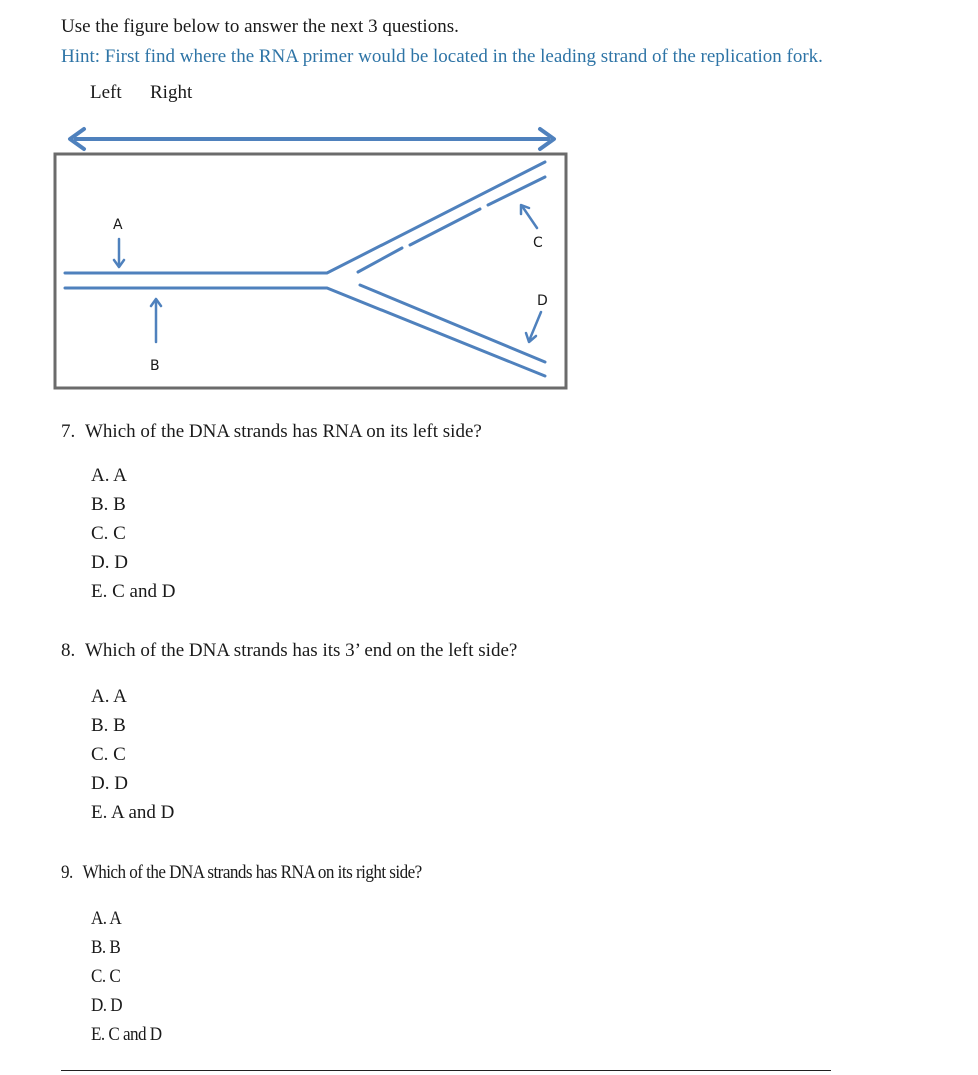 The height and width of the screenshot is (1075, 978). I want to click on direction-label-right: Right, so click(171, 92).